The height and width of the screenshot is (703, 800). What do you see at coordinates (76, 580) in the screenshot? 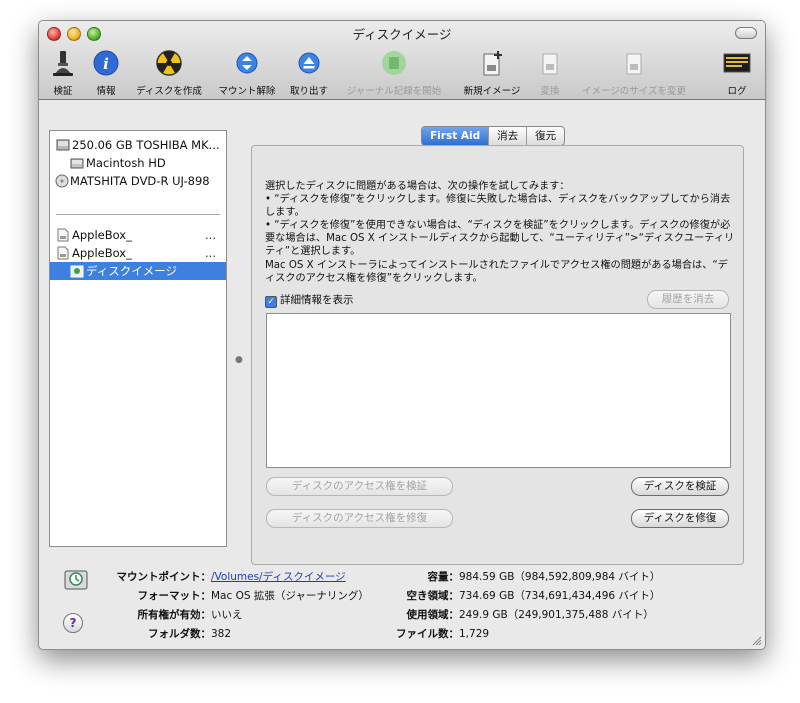
I see `time-machine-disk-icon` at bounding box center [76, 580].